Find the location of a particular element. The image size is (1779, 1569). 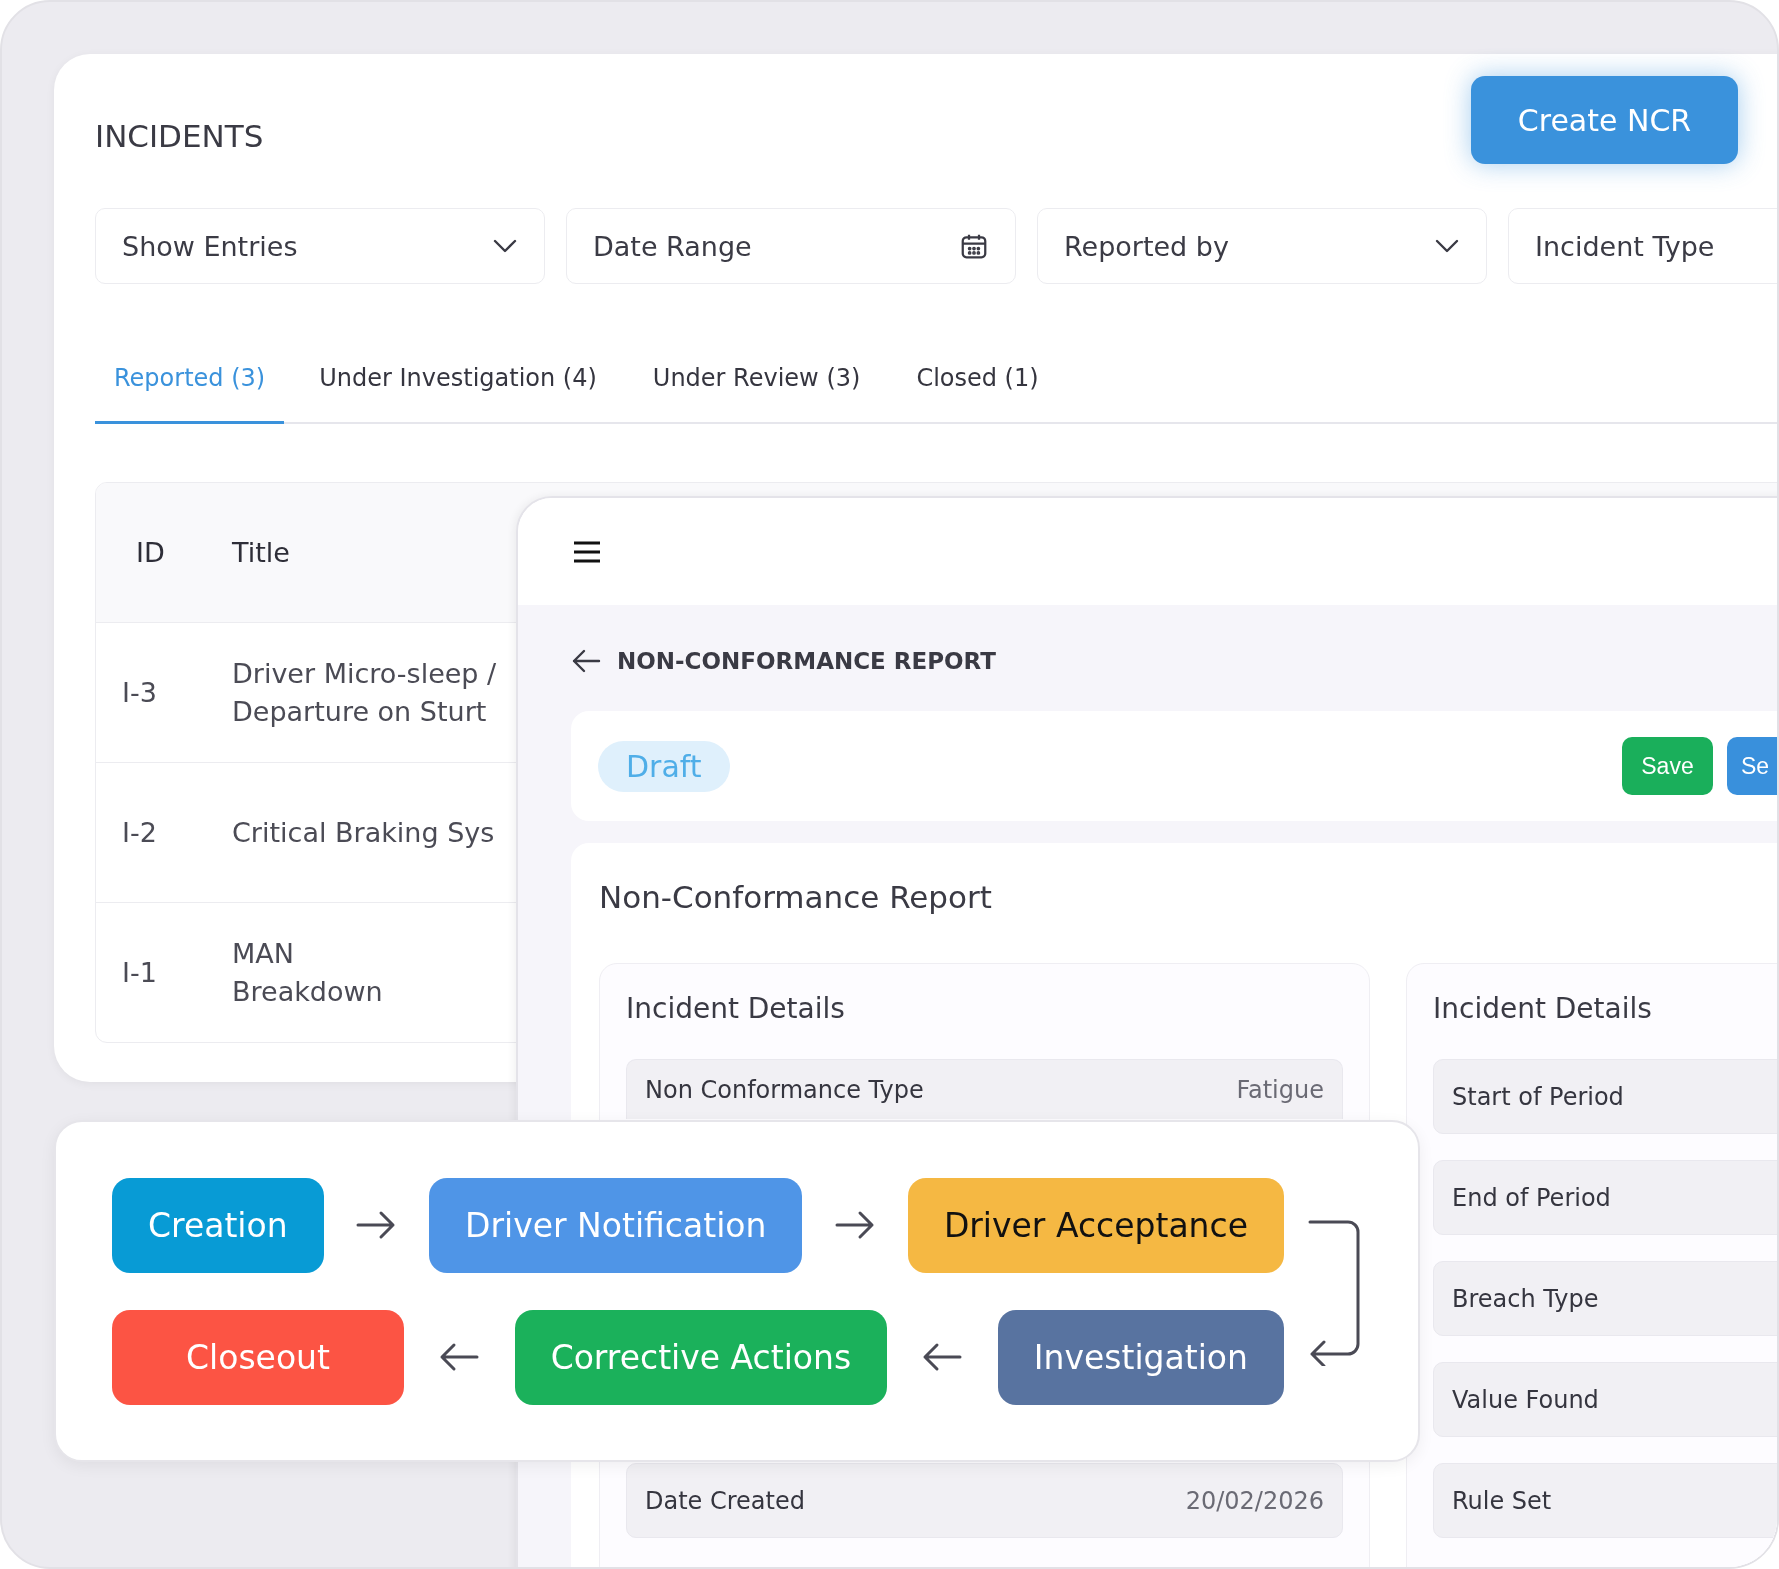

table-cell-text: Driver Micro-sleep / Departure on Sturt is located at coordinates (364, 692).